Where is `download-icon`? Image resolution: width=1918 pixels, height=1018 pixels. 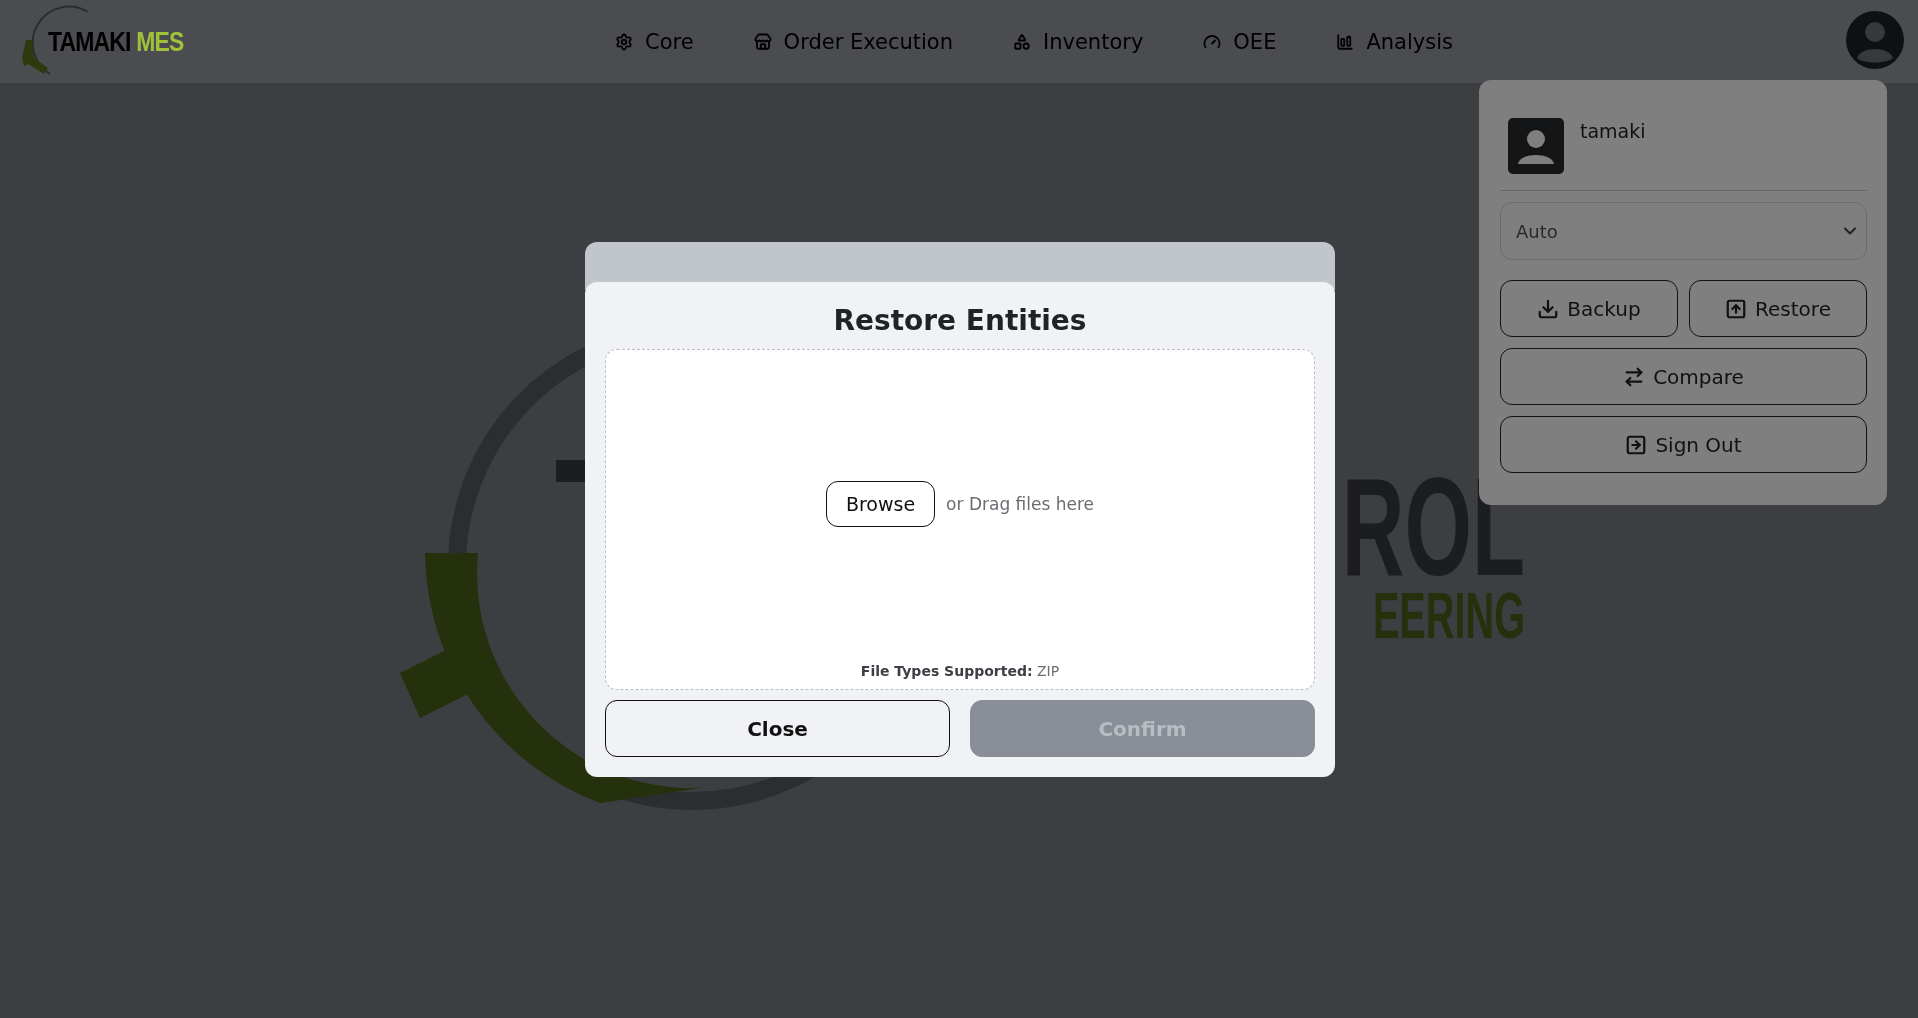 download-icon is located at coordinates (1548, 308).